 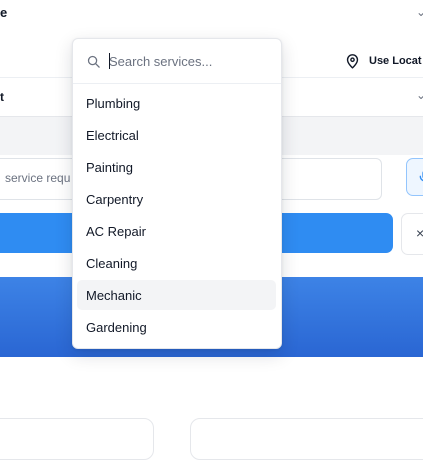 I want to click on service-field-label-fragment: e, so click(x=4, y=12).